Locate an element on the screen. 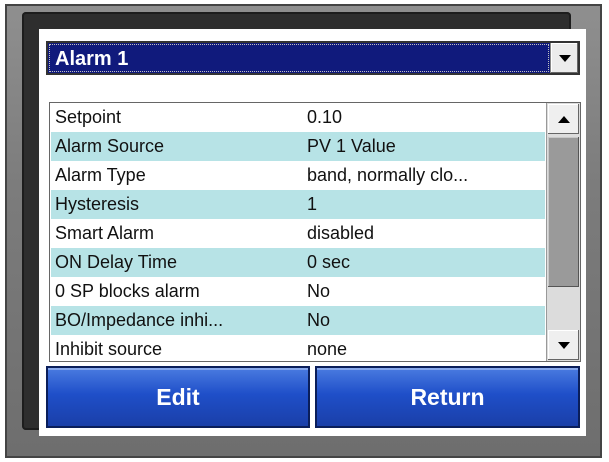 Image resolution: width=609 pixels, height=462 pixels. param-name: ON Delay Time is located at coordinates (116, 262).